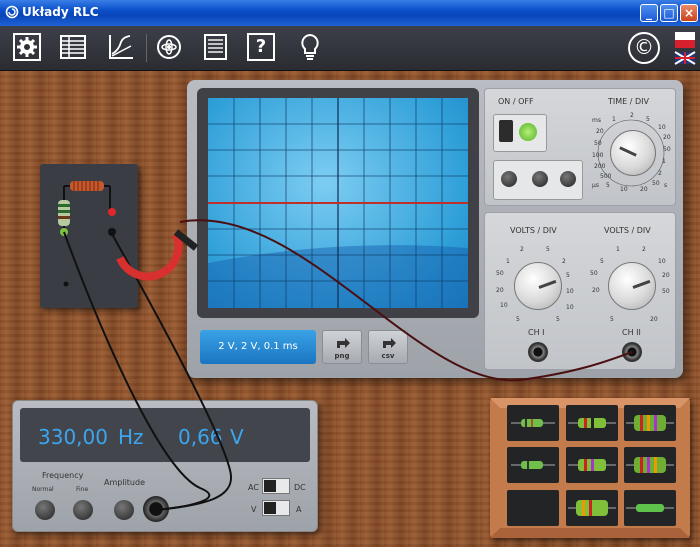  What do you see at coordinates (644, 48) in the screenshot?
I see `copyright-icon: ©` at bounding box center [644, 48].